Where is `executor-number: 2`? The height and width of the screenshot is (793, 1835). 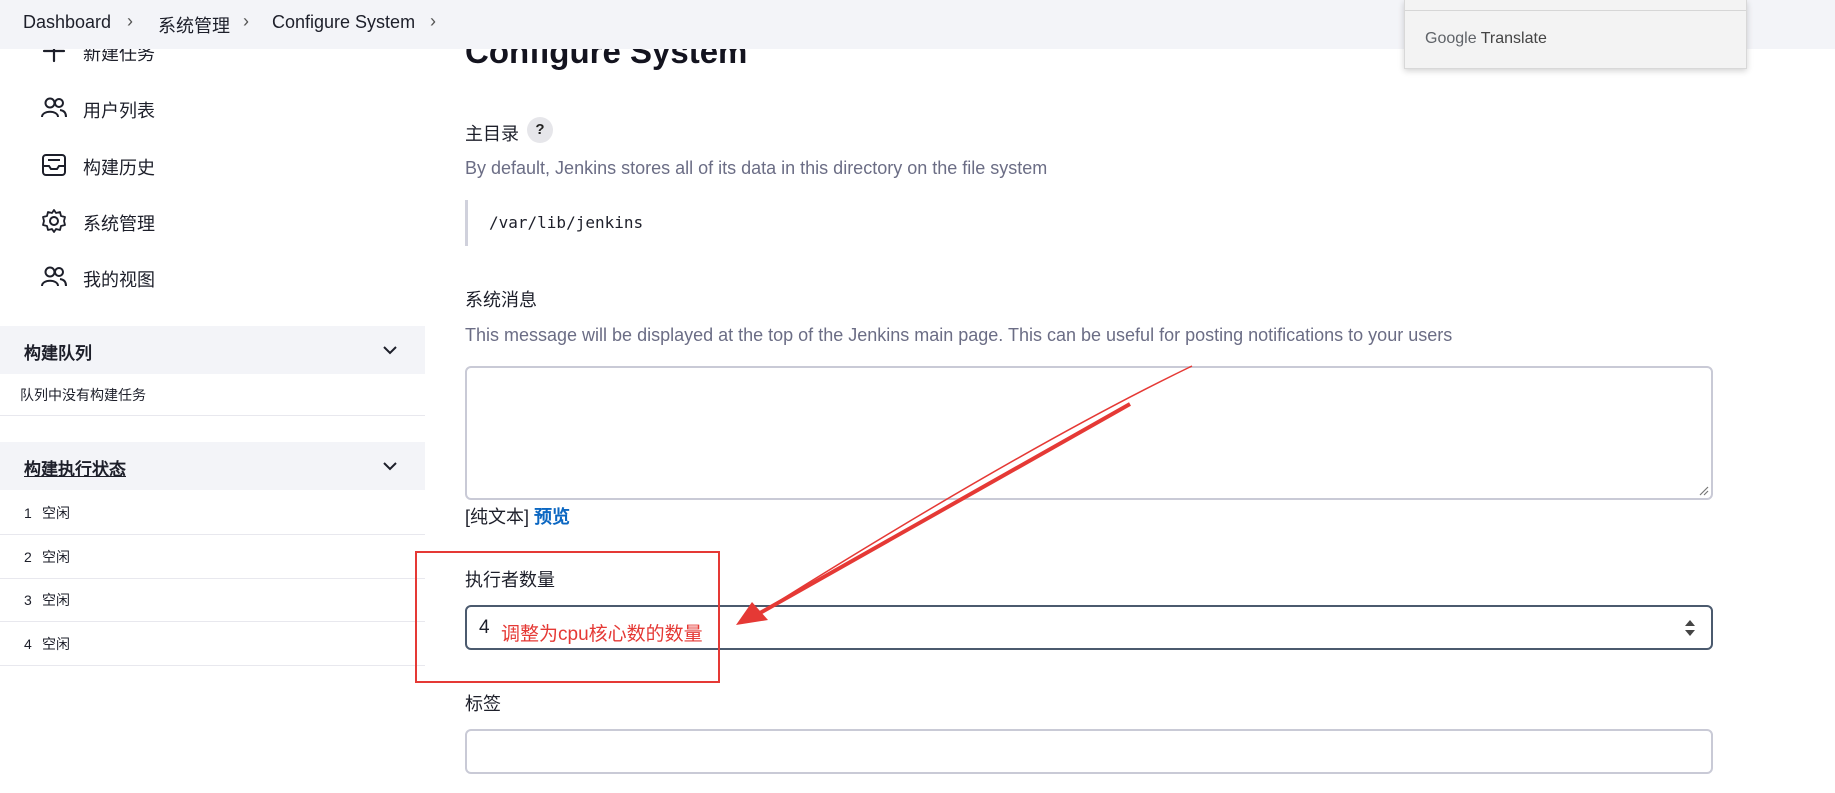 executor-number: 2 is located at coordinates (28, 557).